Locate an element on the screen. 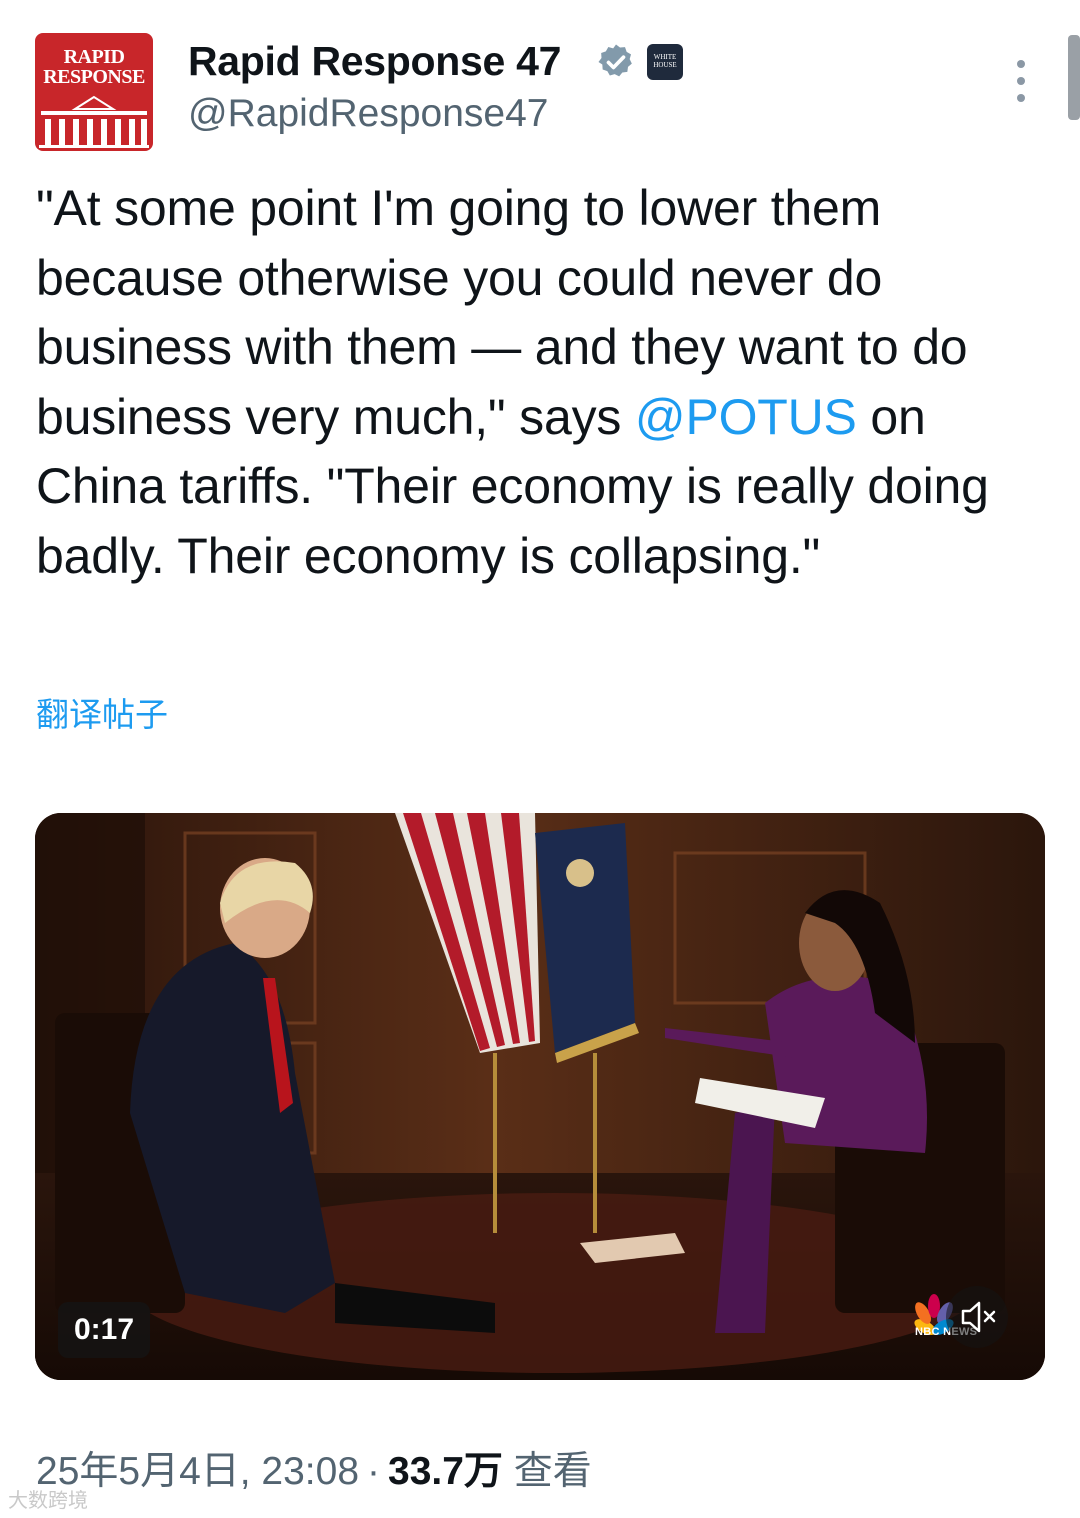  display-name: Rapid Response 47 is located at coordinates (374, 61).